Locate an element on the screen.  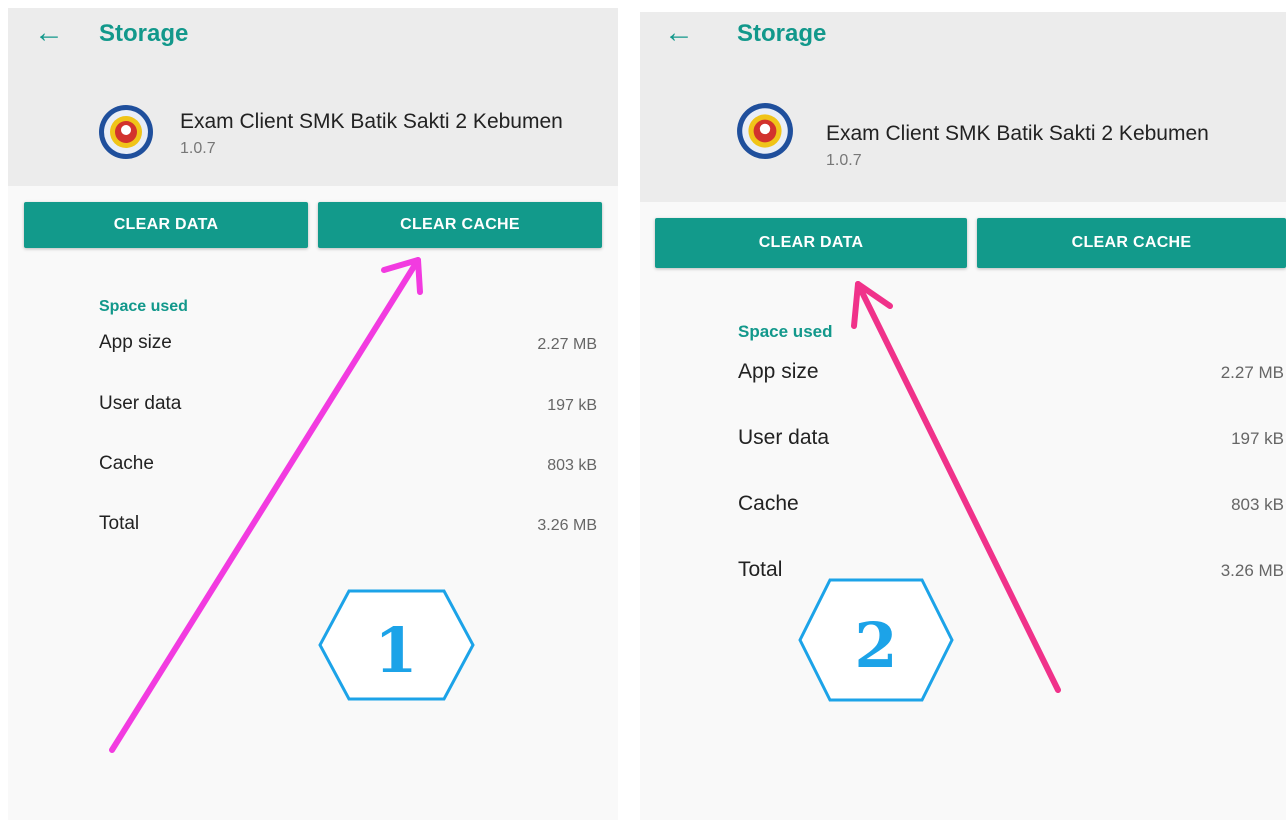
arrow-head-icon is located at coordinates (872, 305).